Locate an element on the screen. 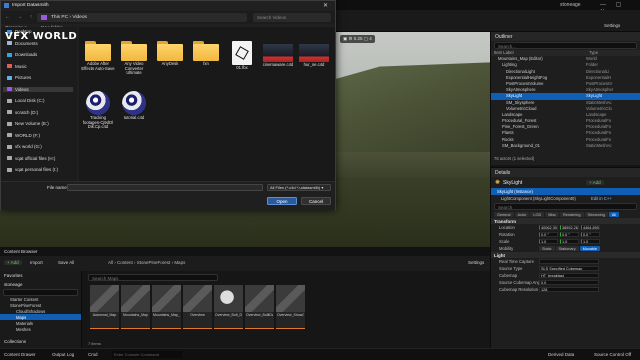 The width and height of the screenshot is (640, 360). search-videos-input: Search Videos is located at coordinates (292, 17).